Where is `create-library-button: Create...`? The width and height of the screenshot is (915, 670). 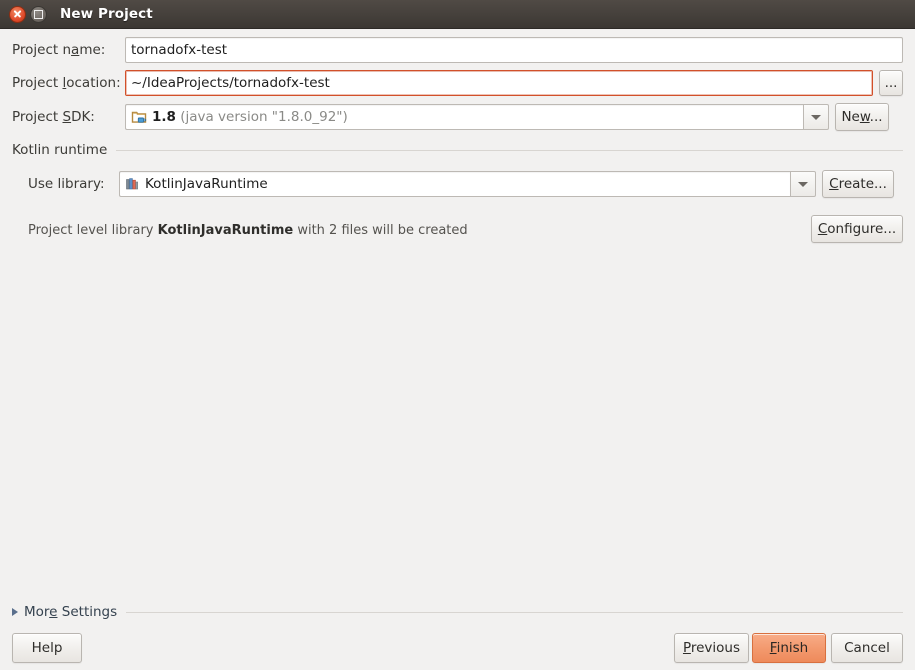
create-library-button: Create... is located at coordinates (858, 184).